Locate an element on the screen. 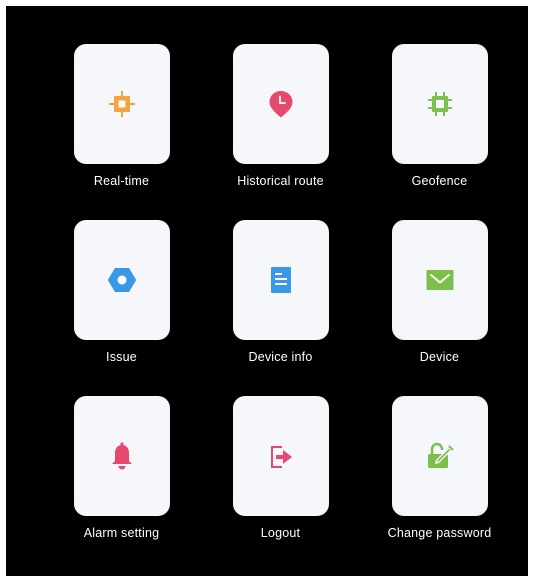  menu-item-logout: Logout is located at coordinates (280, 484).